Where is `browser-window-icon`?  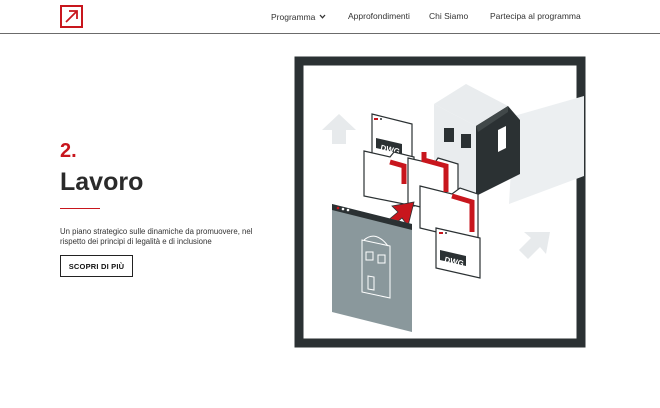
browser-window-icon is located at coordinates (372, 268).